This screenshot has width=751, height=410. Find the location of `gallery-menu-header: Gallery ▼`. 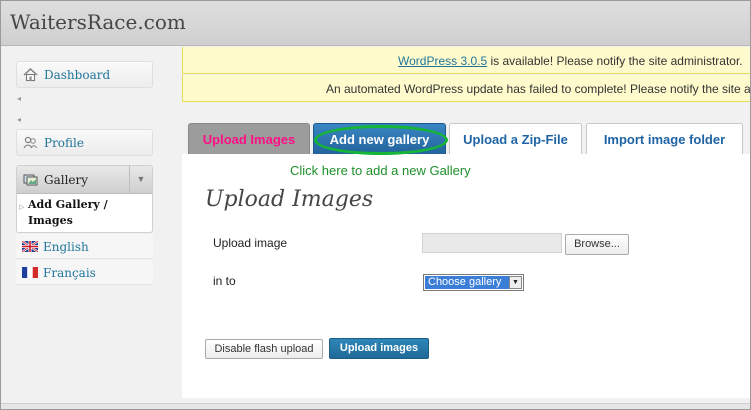

gallery-menu-header: Gallery ▼ is located at coordinates (84, 180).